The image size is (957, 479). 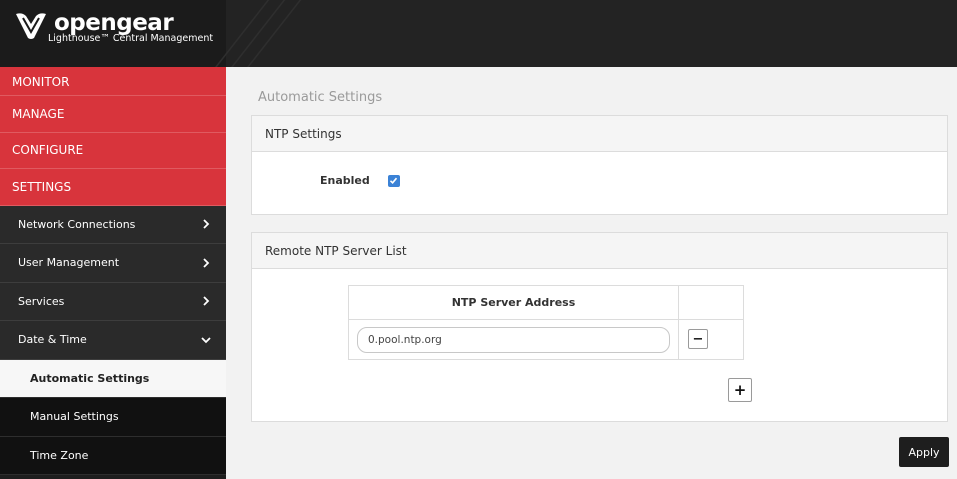 I want to click on enabled-row: Enabled, so click(x=360, y=180).